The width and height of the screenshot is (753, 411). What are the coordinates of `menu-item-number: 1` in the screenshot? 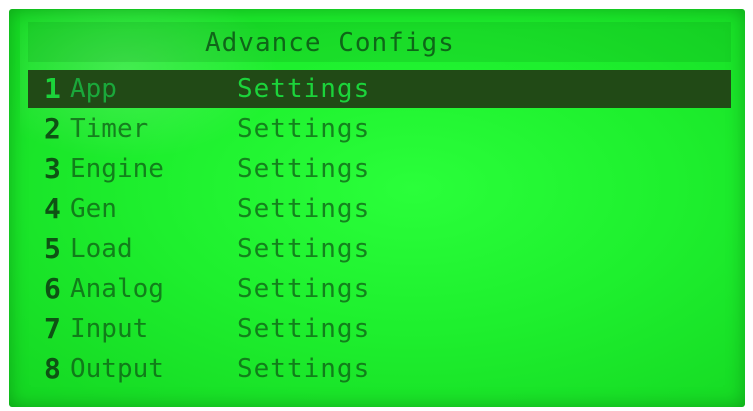 It's located at (52, 88).